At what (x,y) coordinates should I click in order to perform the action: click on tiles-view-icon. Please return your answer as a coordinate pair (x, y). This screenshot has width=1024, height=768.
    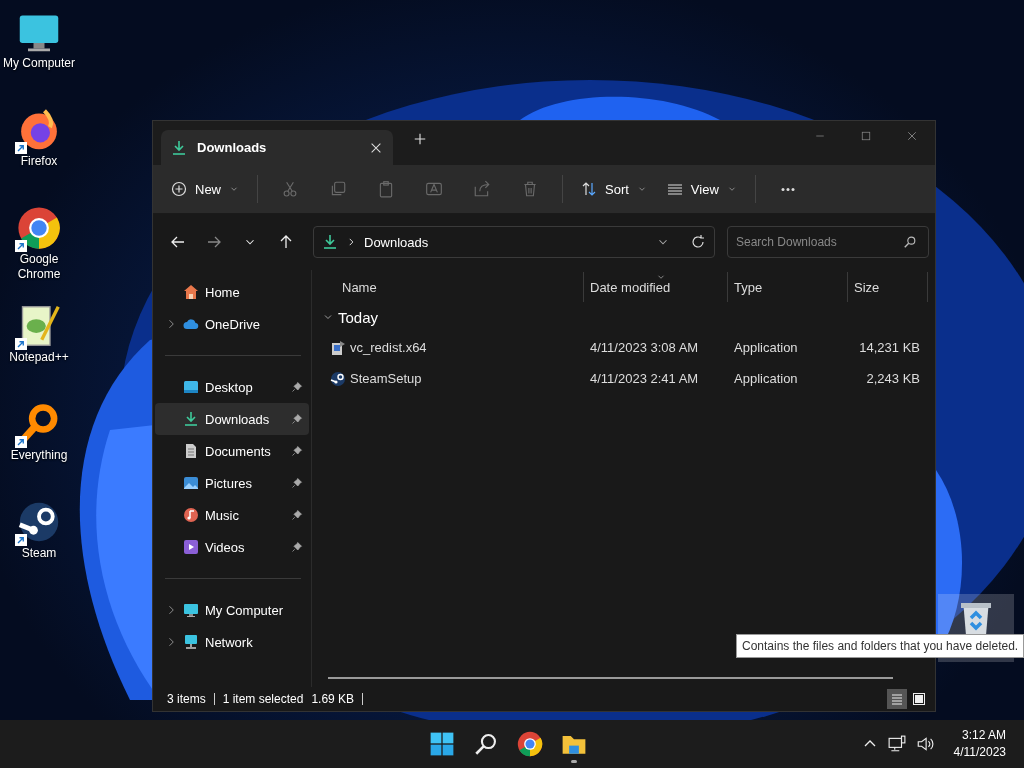
    Looking at the image, I should click on (919, 699).